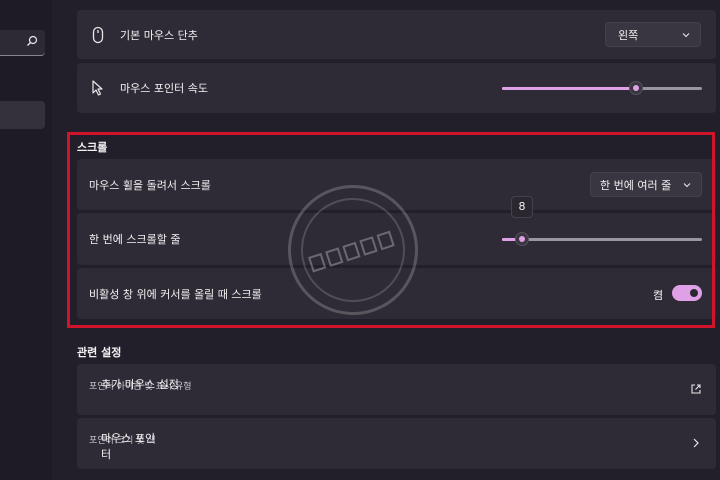 Image resolution: width=720 pixels, height=480 pixels. I want to click on related-section-title: 관련 설정, so click(99, 352).